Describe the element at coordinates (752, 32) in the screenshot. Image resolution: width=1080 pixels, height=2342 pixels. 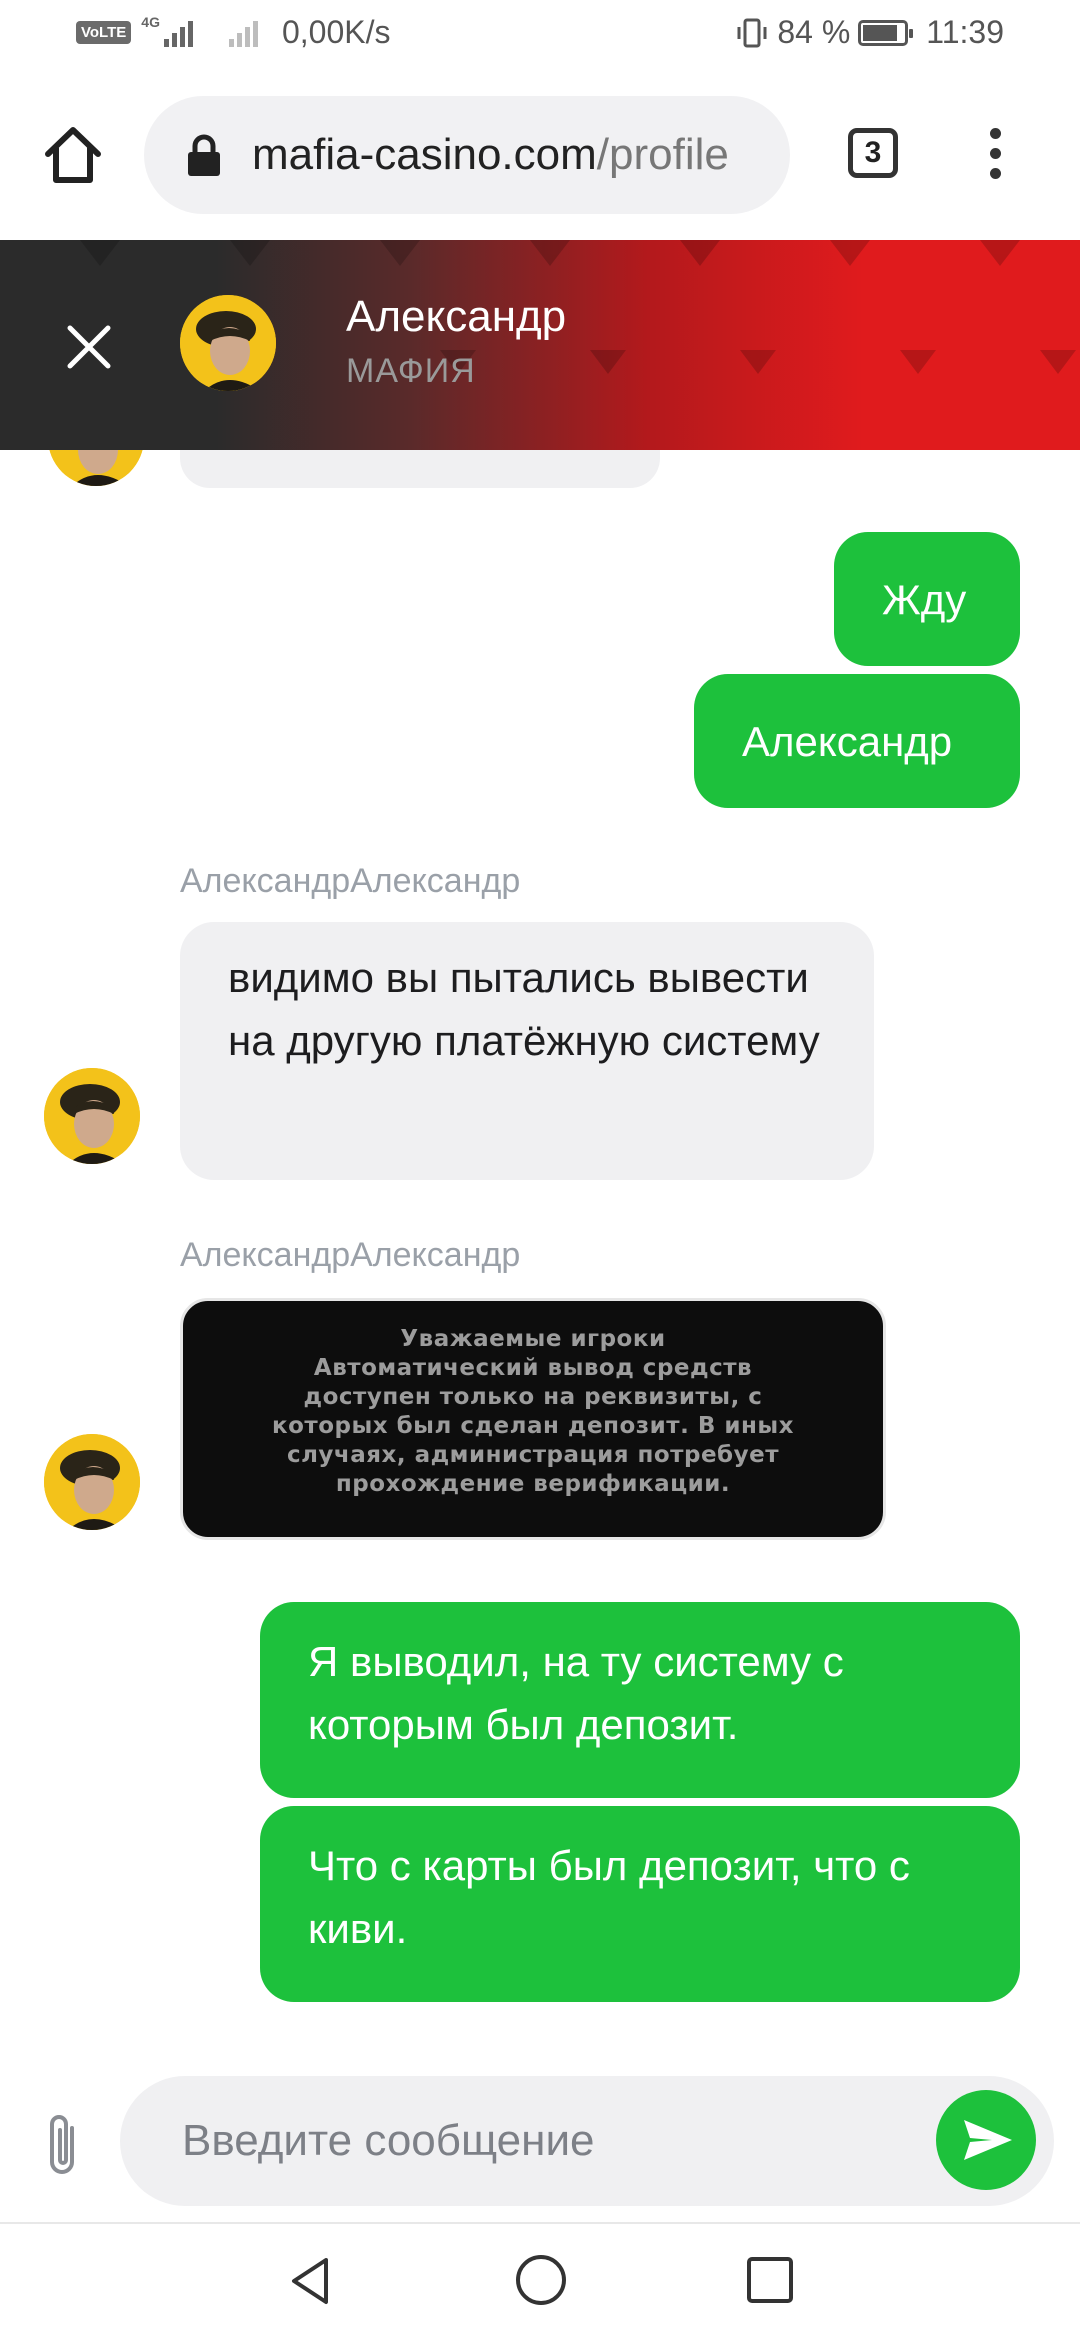
I see `vibrate-icon` at that location.